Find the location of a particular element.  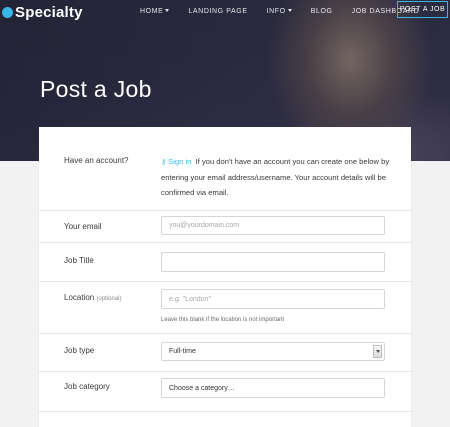

chevron-down-icon is located at coordinates (377, 351).